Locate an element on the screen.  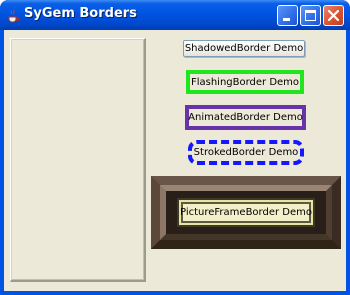
java-cup-icon is located at coordinates (13, 15).